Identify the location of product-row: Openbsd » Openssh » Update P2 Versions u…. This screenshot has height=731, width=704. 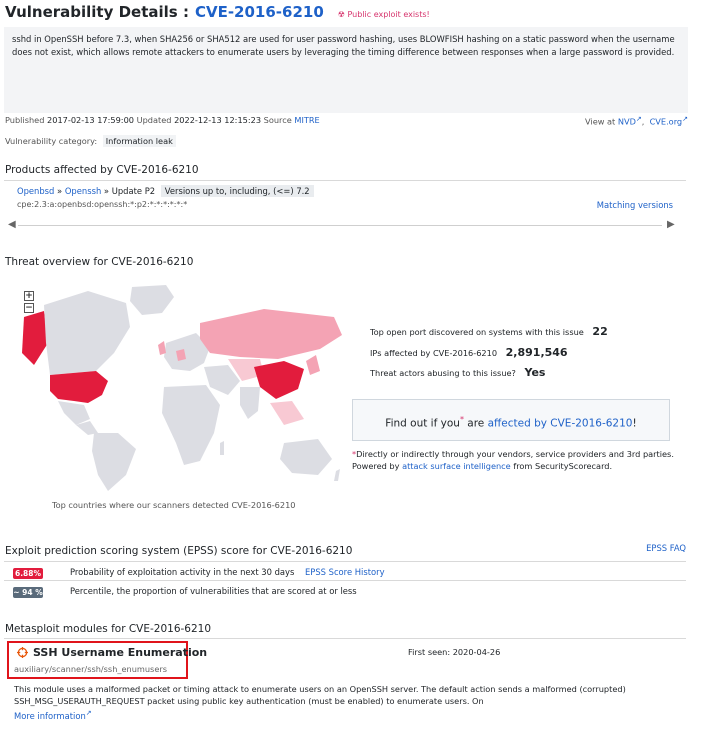
(165, 191).